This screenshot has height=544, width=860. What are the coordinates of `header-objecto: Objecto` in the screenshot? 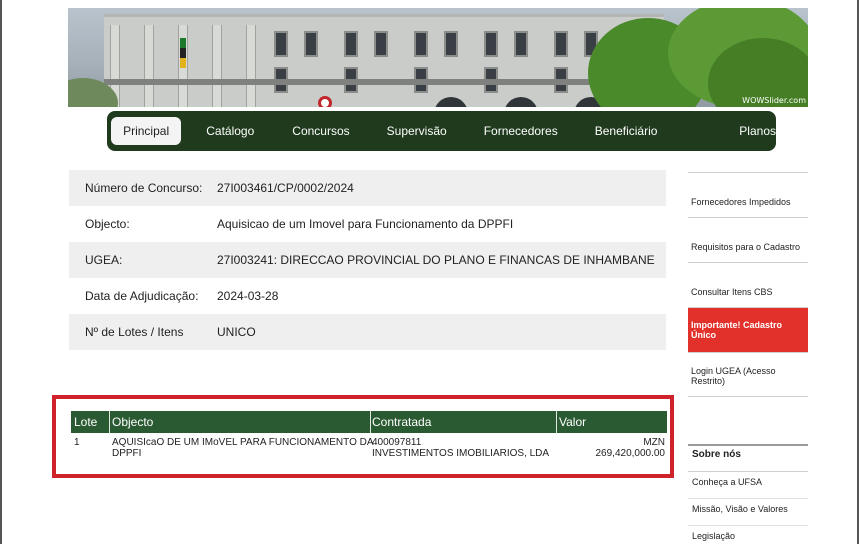 It's located at (133, 422).